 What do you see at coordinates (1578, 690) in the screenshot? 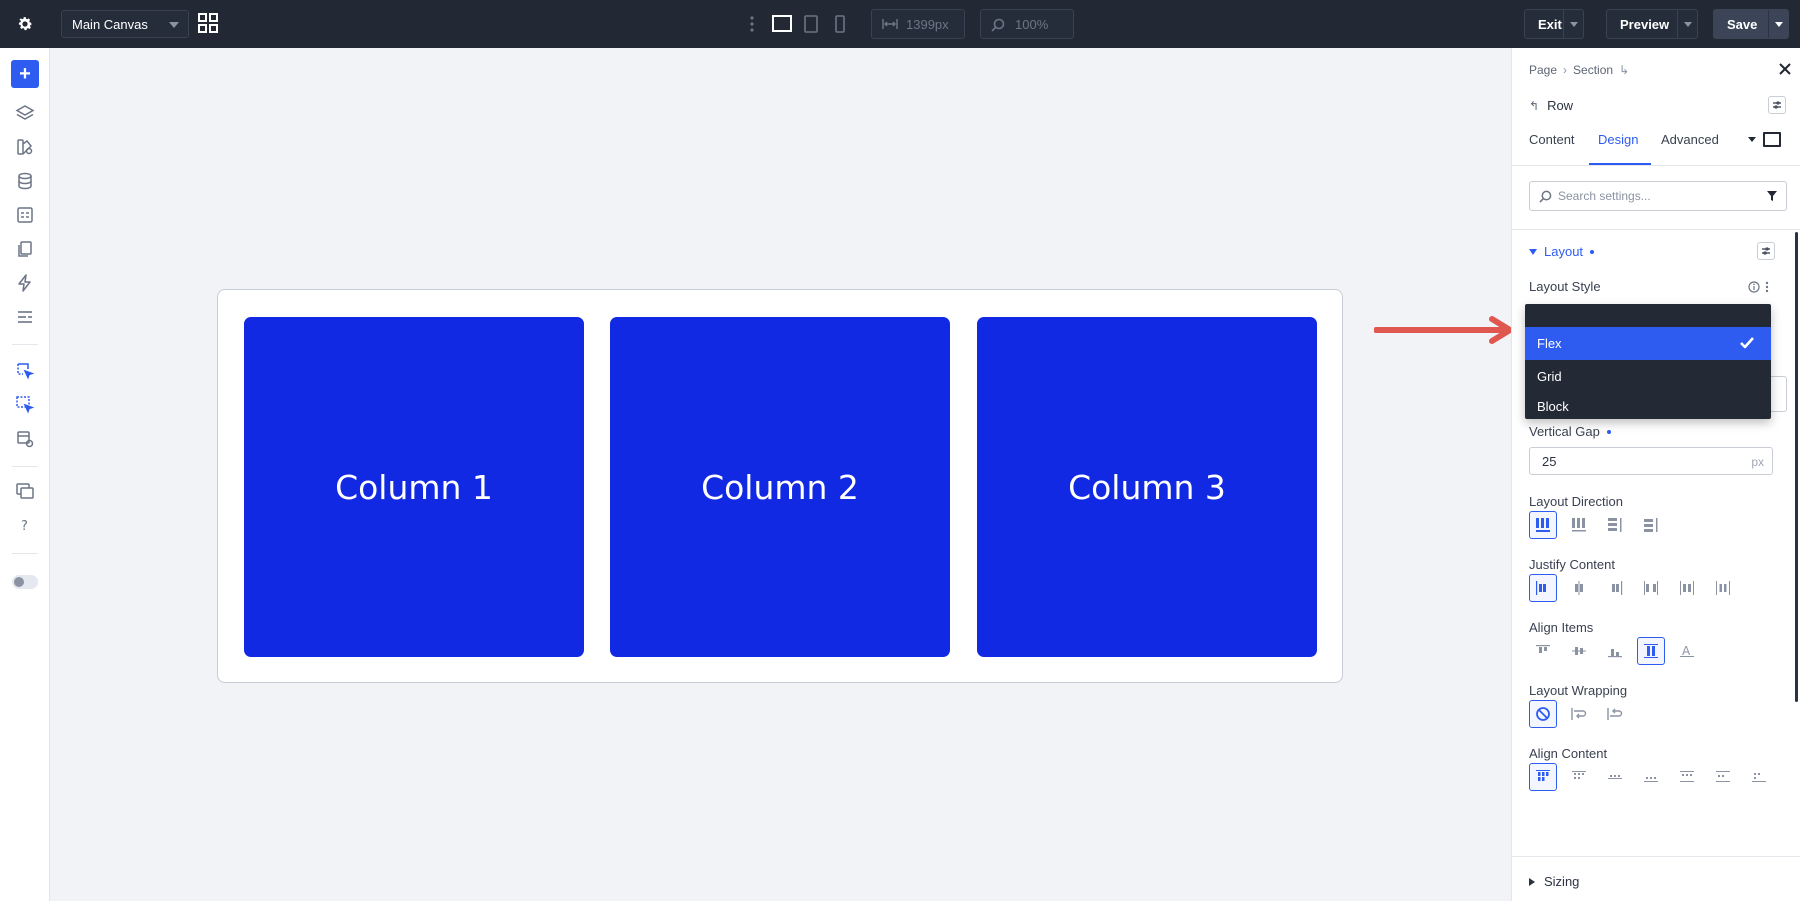
I see `layout-wrapping-label: Layout Wrapping` at bounding box center [1578, 690].